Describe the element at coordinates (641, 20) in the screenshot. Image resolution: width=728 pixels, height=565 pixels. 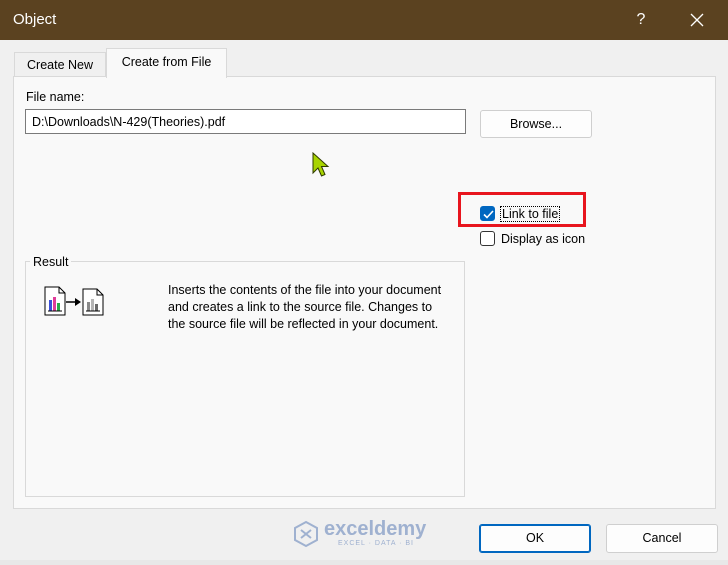
I see `help-button: ?` at that location.